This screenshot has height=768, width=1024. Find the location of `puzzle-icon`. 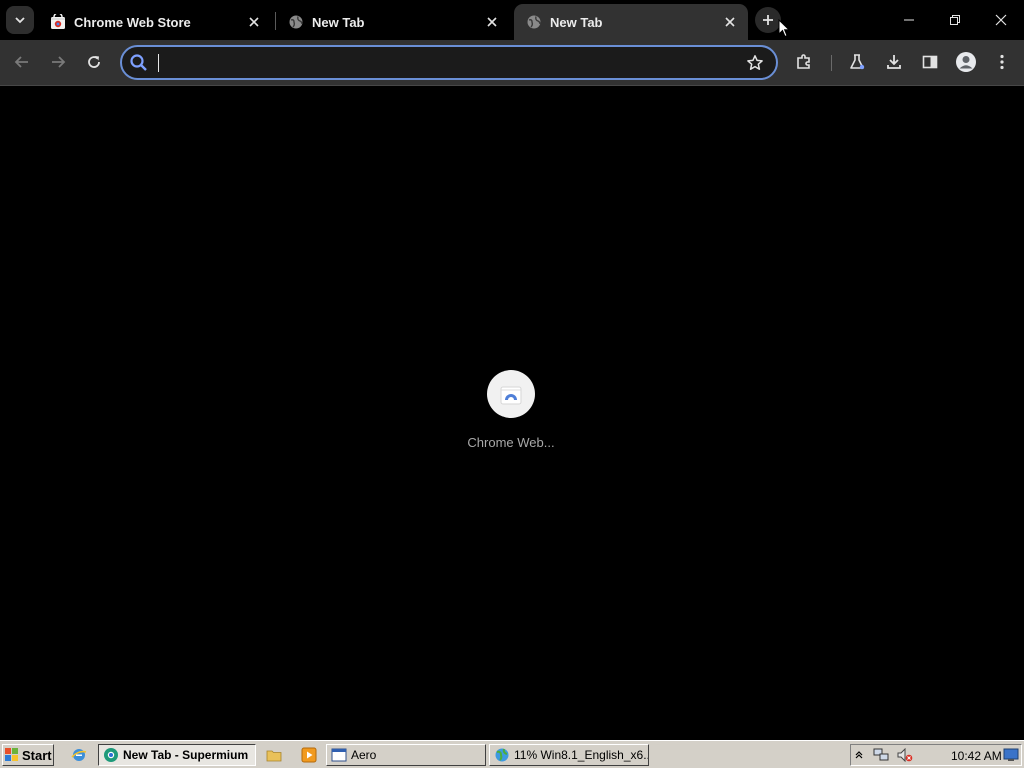

puzzle-icon is located at coordinates (803, 61).